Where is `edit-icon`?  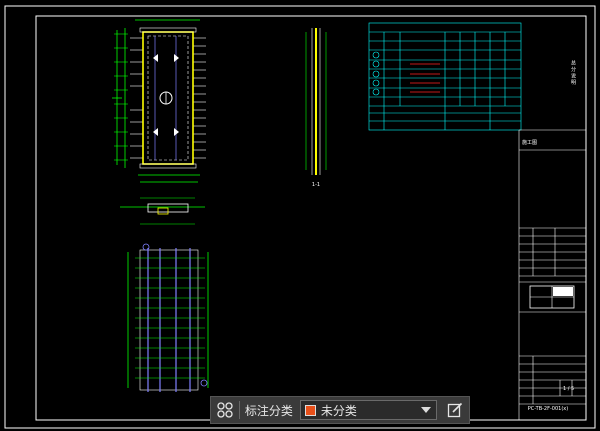
edit-icon is located at coordinates (455, 410).